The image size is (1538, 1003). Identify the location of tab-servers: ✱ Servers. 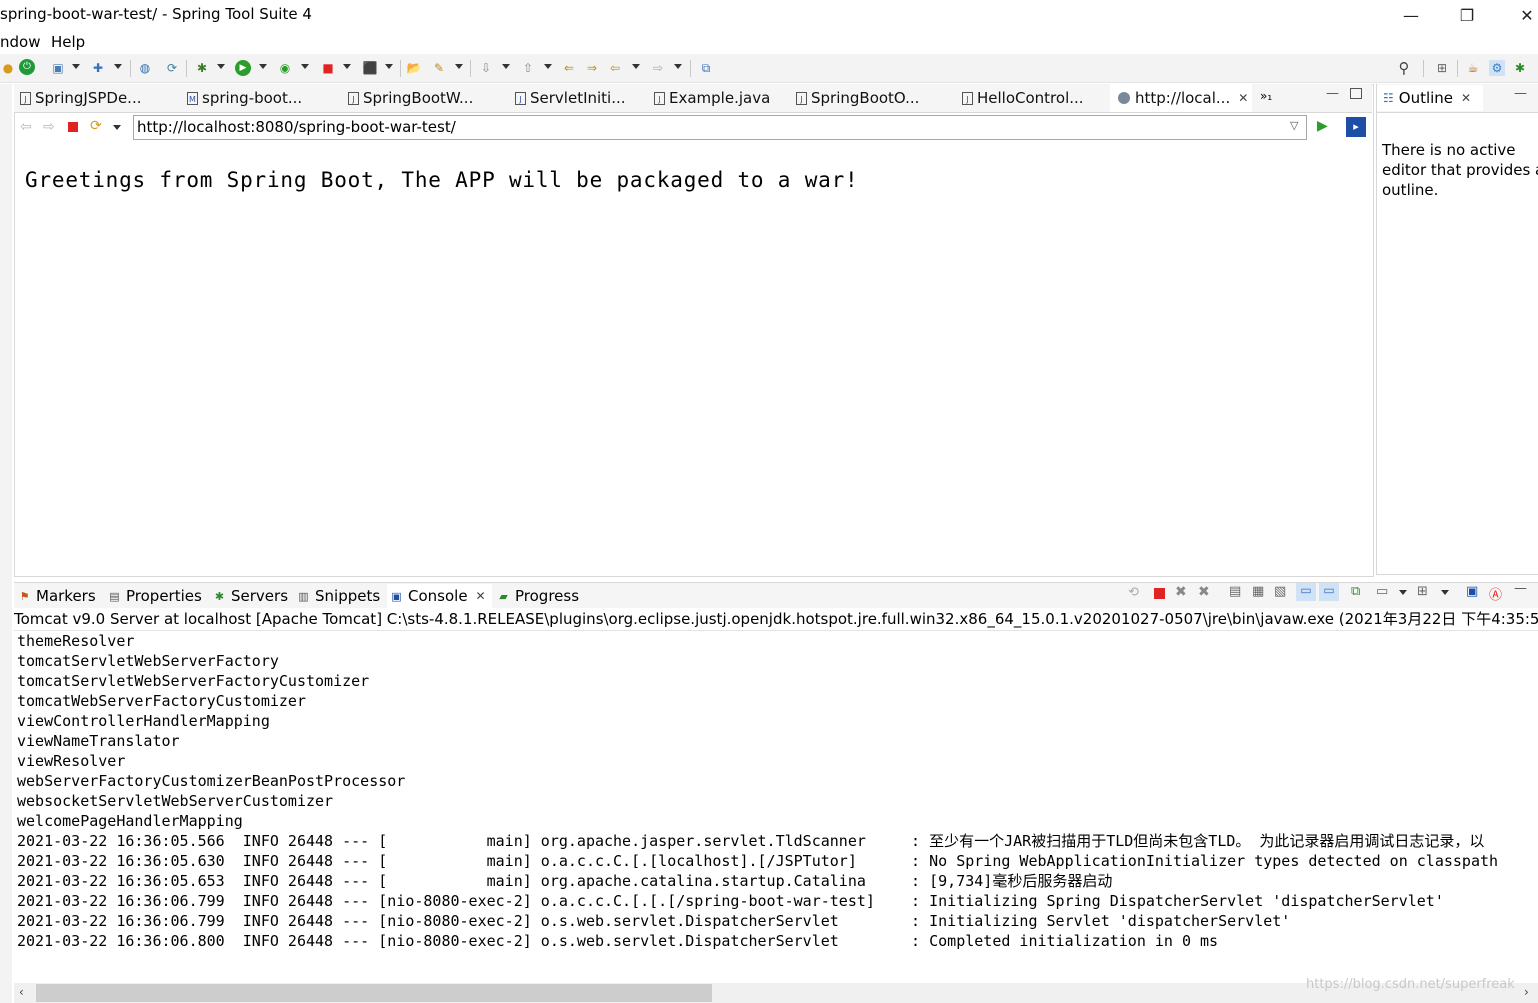
(250, 596).